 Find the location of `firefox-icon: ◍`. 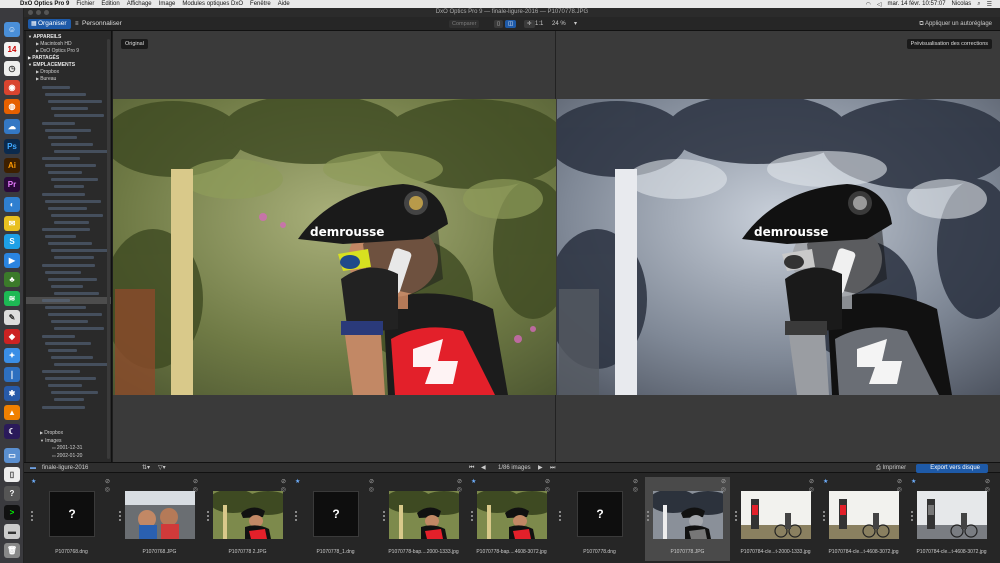

firefox-icon: ◍ is located at coordinates (12, 106).